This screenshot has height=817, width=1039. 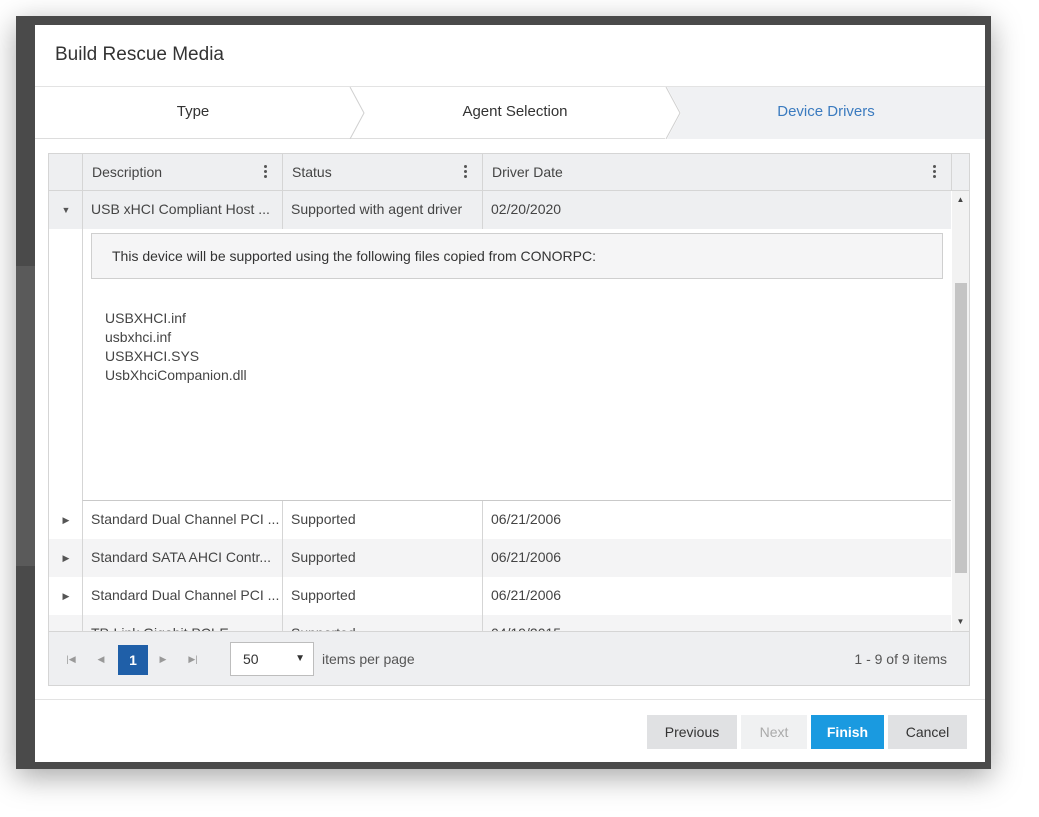 I want to click on file-item: USBXHCI.inf, so click(x=145, y=318).